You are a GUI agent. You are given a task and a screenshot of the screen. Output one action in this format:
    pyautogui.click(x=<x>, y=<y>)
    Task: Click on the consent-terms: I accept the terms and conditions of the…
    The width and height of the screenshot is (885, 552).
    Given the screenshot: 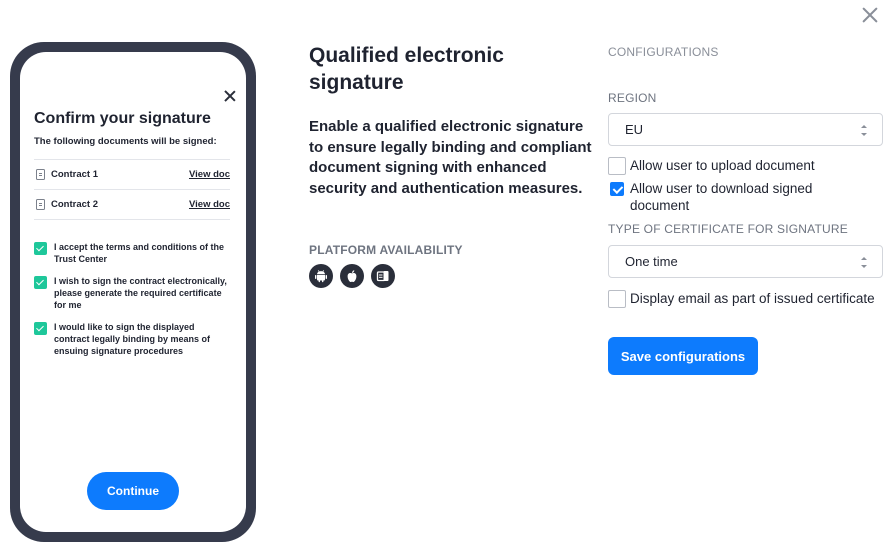 What is the action you would take?
    pyautogui.click(x=132, y=253)
    